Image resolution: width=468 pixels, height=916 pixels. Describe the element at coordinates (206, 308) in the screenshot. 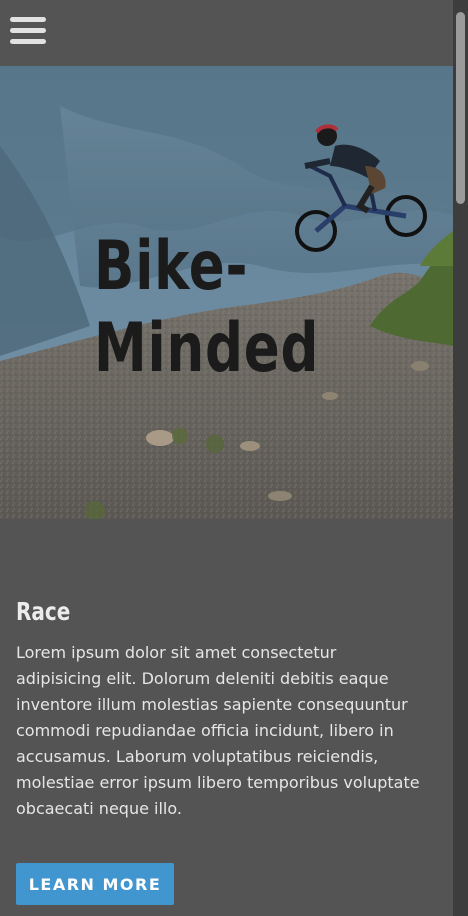

I see `hero-title: Bike- Minded` at that location.